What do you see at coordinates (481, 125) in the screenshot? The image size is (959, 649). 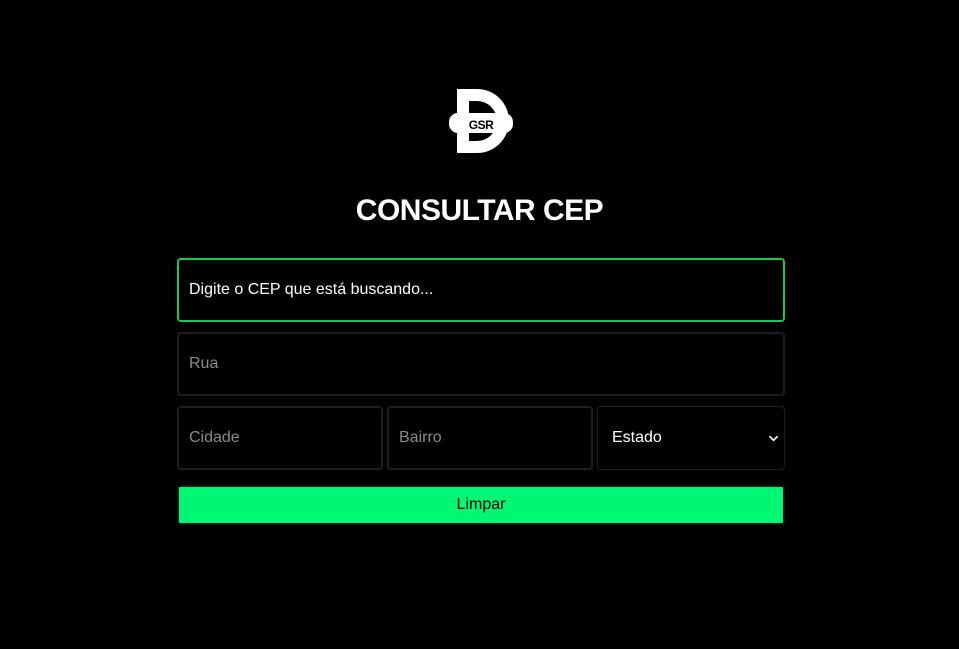 I see `logo-text: GSR` at bounding box center [481, 125].